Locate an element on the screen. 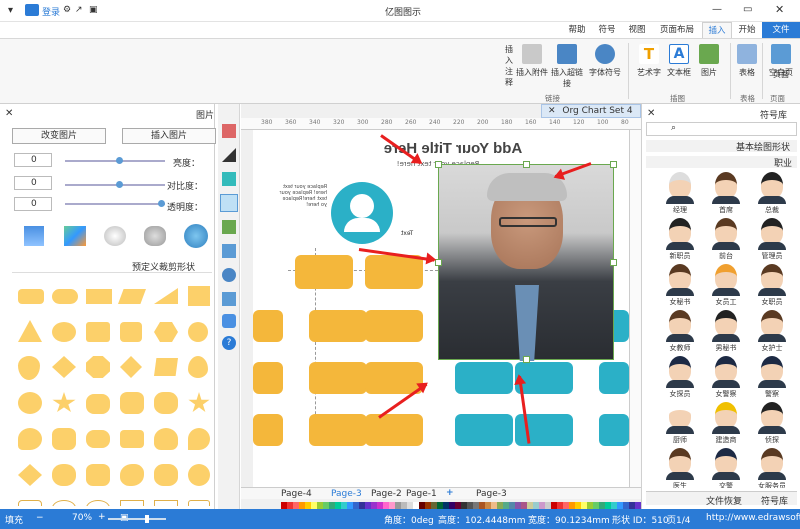 This screenshot has width=800, height=529. image-icon is located at coordinates (229, 203).